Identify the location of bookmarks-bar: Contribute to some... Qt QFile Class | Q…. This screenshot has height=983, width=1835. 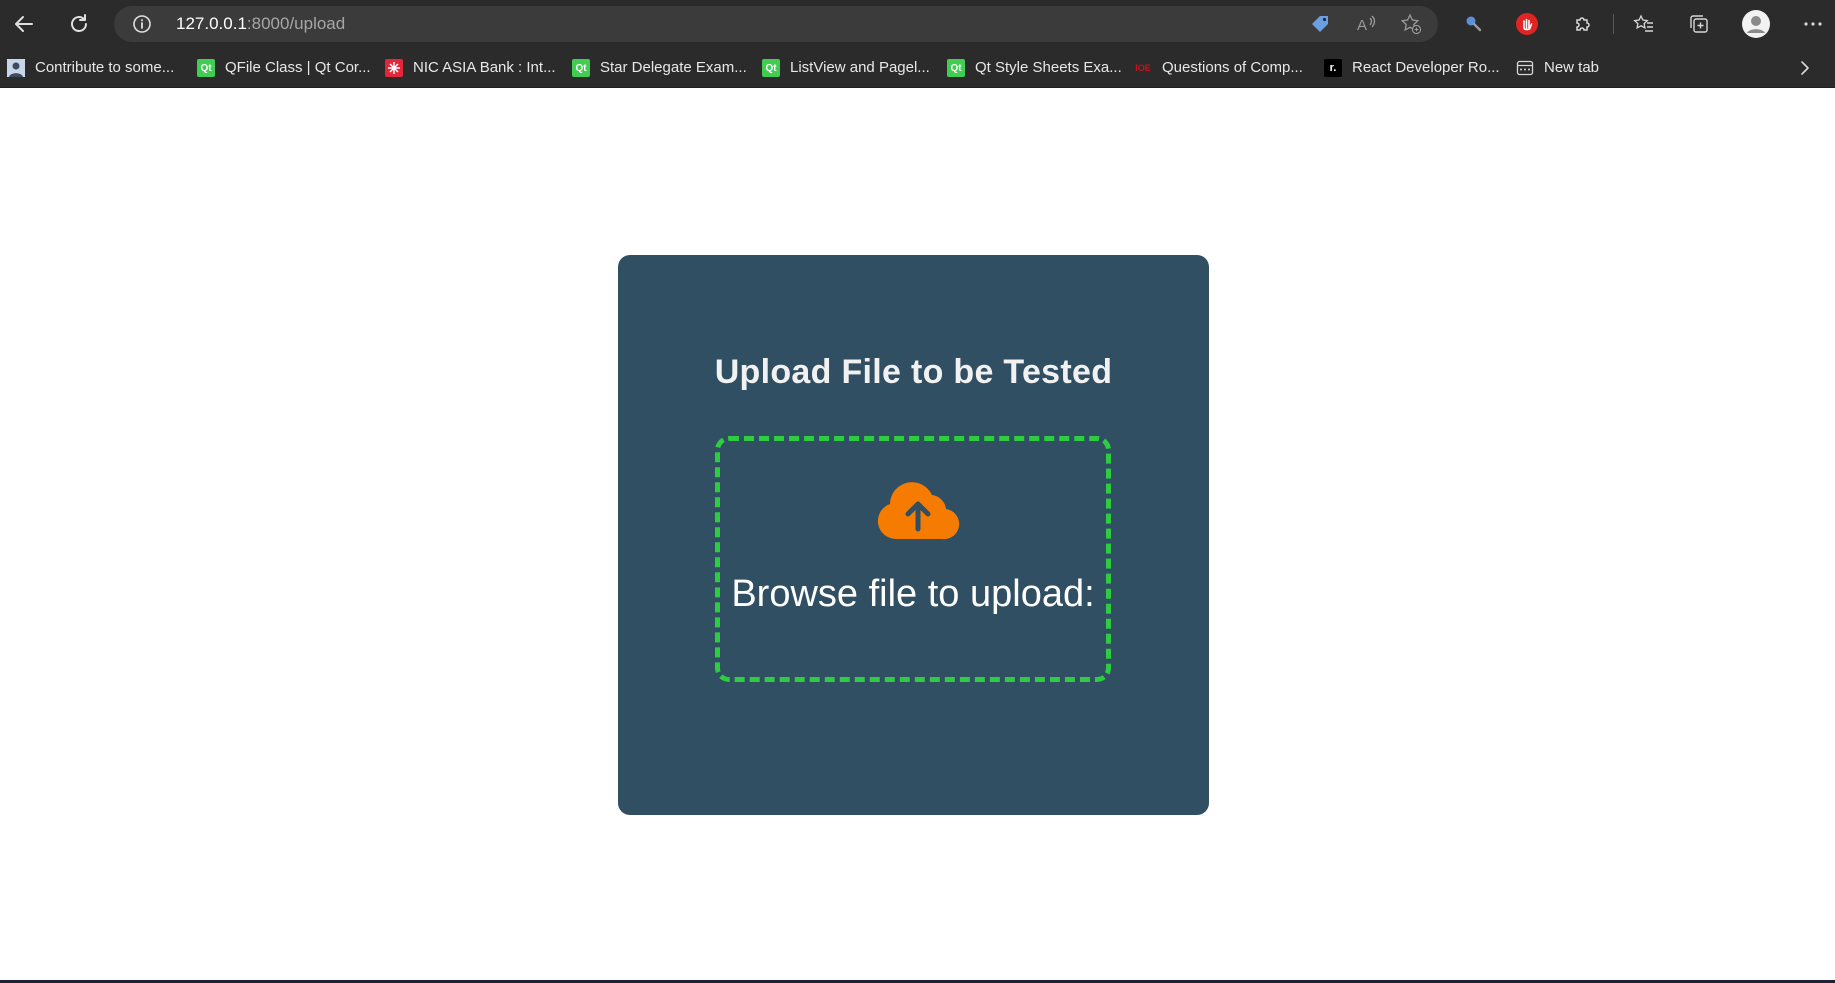
(917, 68).